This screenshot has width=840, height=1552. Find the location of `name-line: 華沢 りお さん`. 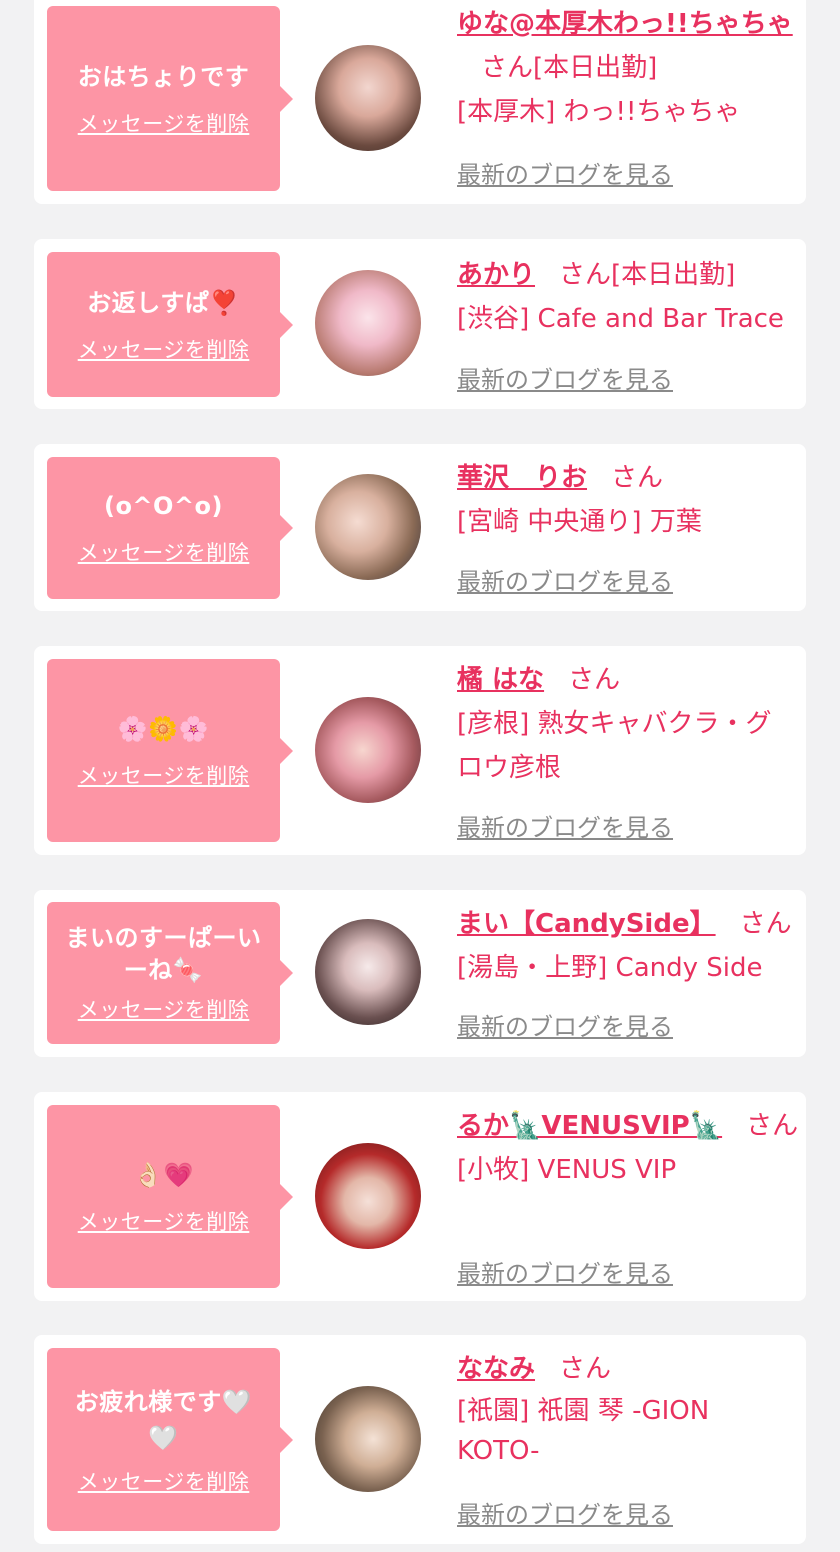

name-line: 華沢 りお さん is located at coordinates (627, 478).